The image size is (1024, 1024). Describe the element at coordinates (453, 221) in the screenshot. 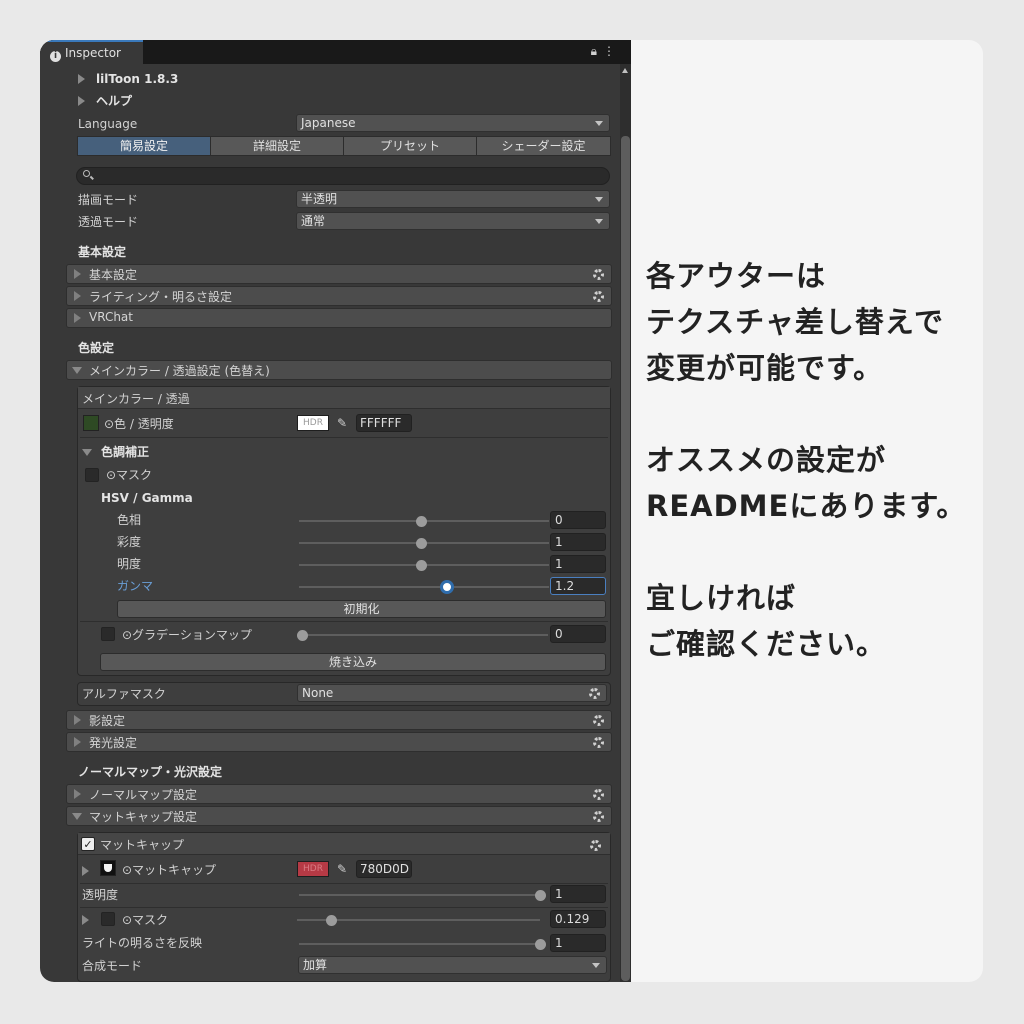

I see `transparent-mode-dropdown: 通常` at that location.